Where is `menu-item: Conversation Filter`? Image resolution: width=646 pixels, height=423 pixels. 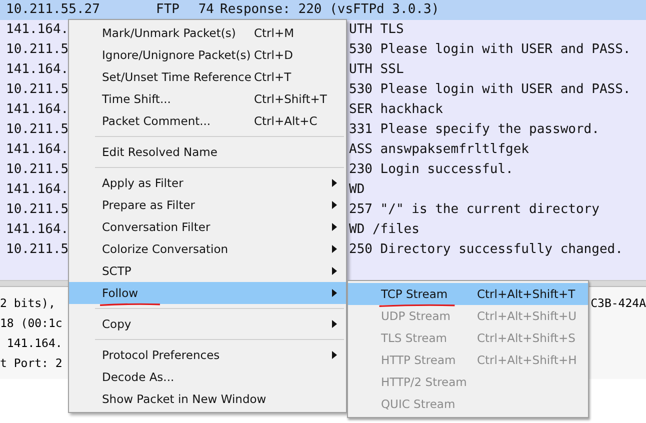 menu-item: Conversation Filter is located at coordinates (207, 227).